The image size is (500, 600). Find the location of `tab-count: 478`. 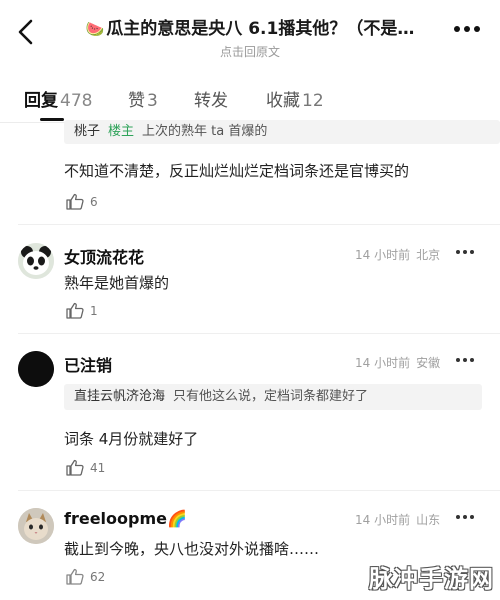

tab-count: 478 is located at coordinates (76, 101).